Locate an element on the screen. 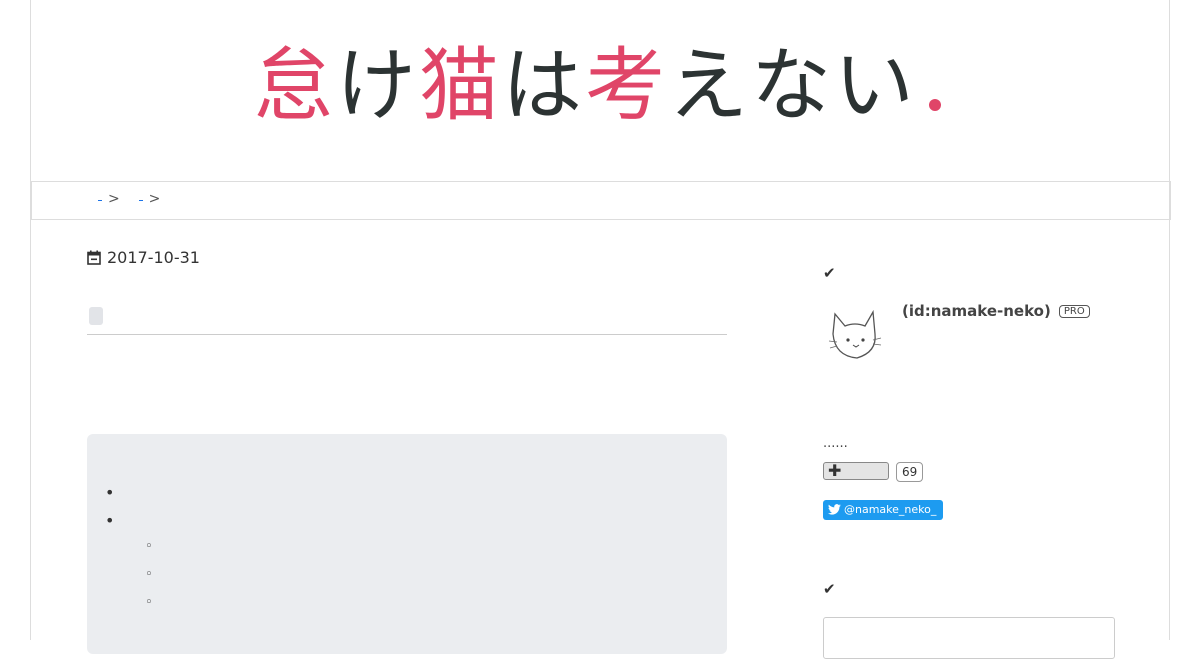 This screenshot has width=1200, height=659. logo-char: い is located at coordinates (875, 85).